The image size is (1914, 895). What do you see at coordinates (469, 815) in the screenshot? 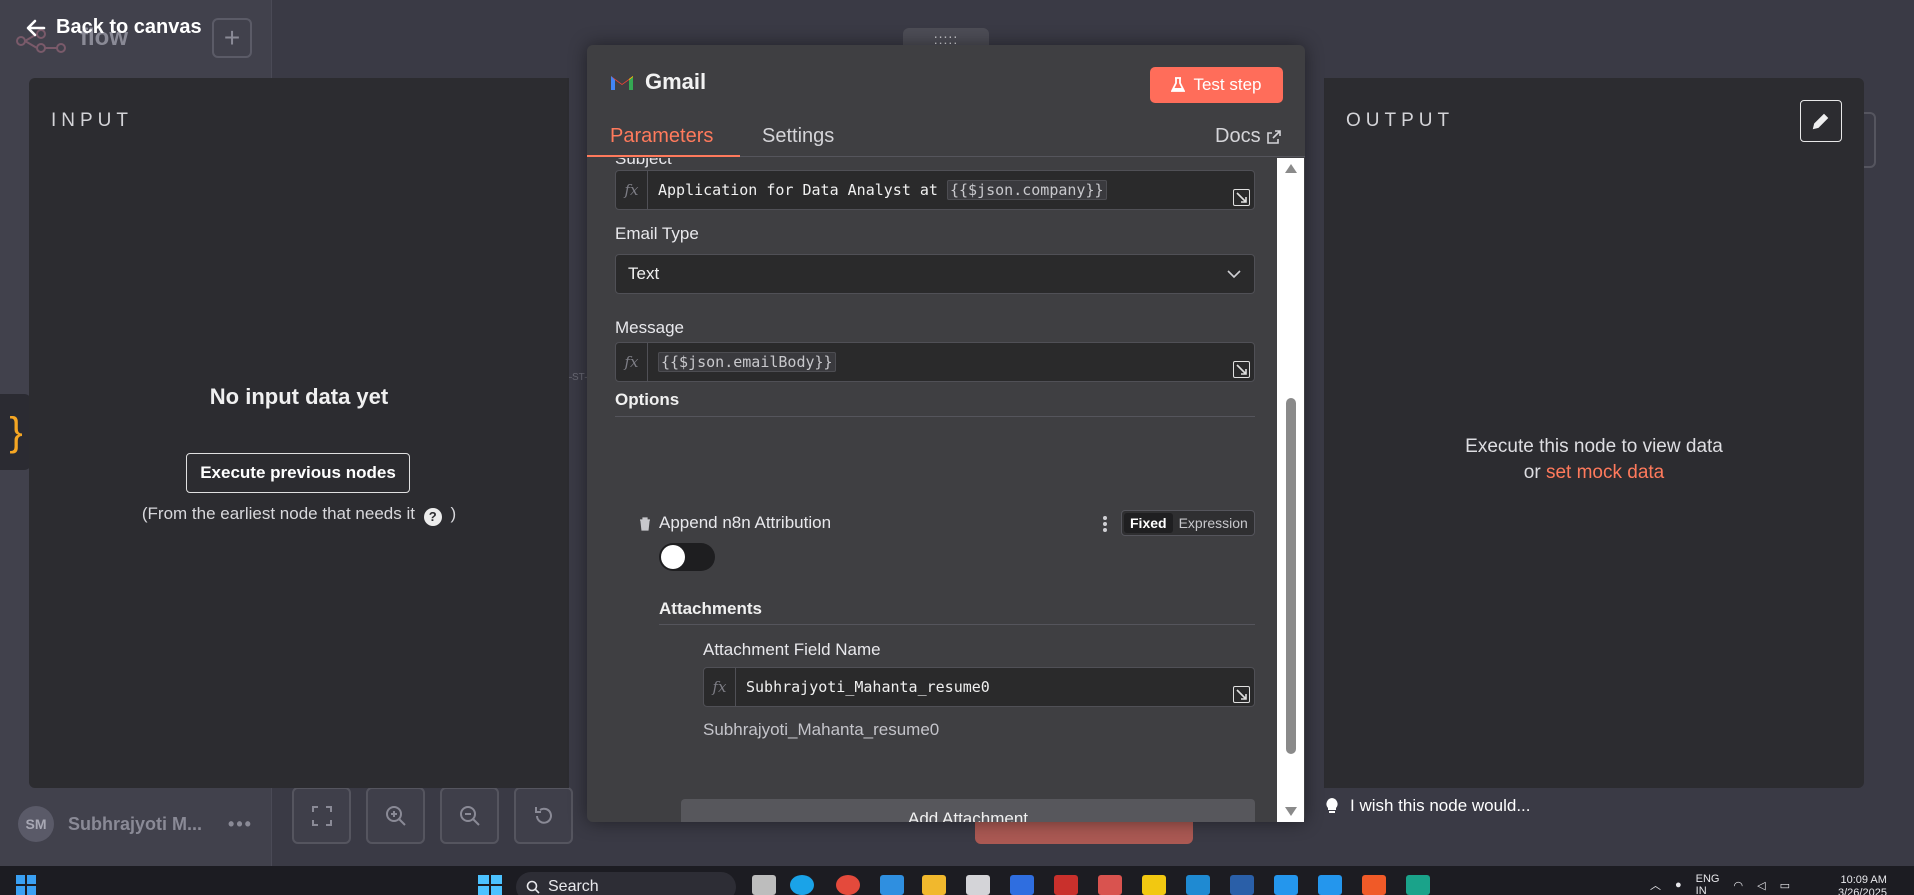
I see `zoom-out-button` at bounding box center [469, 815].